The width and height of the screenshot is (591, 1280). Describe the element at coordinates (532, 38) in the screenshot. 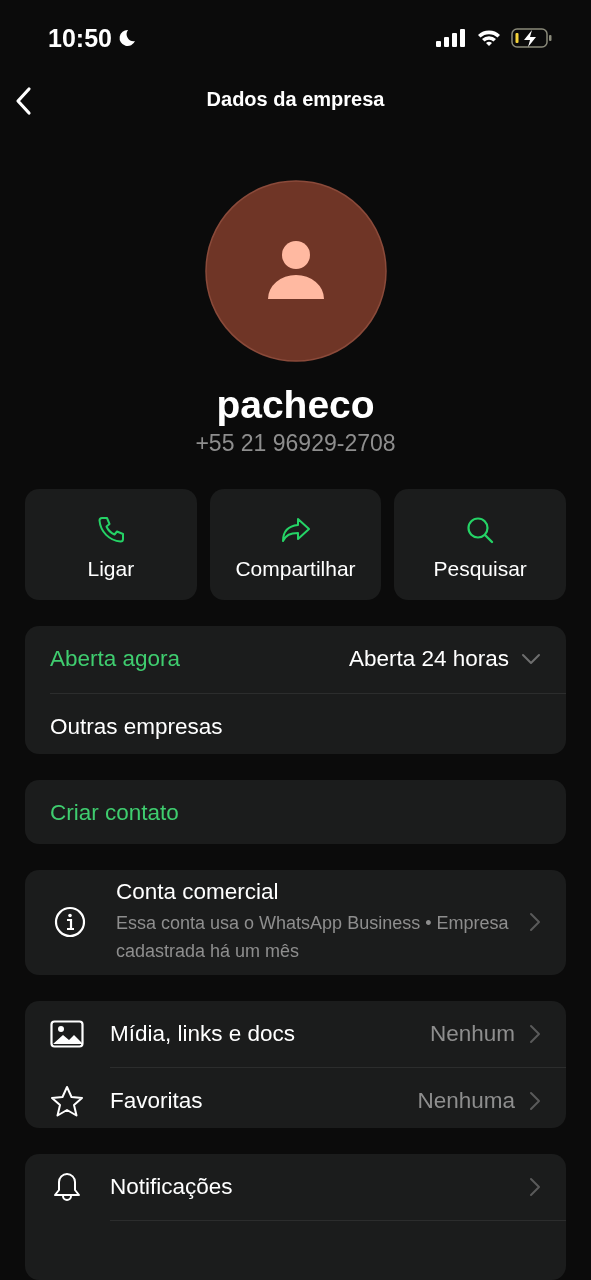

I see `battery-charging-icon` at that location.